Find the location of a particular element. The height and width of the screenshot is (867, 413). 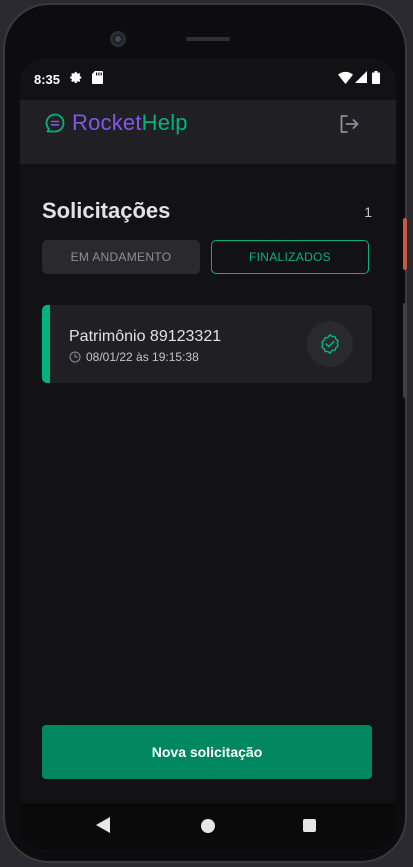

status-filter-tabs: EM ANDAMENTO FINALIZADOS is located at coordinates (207, 257).